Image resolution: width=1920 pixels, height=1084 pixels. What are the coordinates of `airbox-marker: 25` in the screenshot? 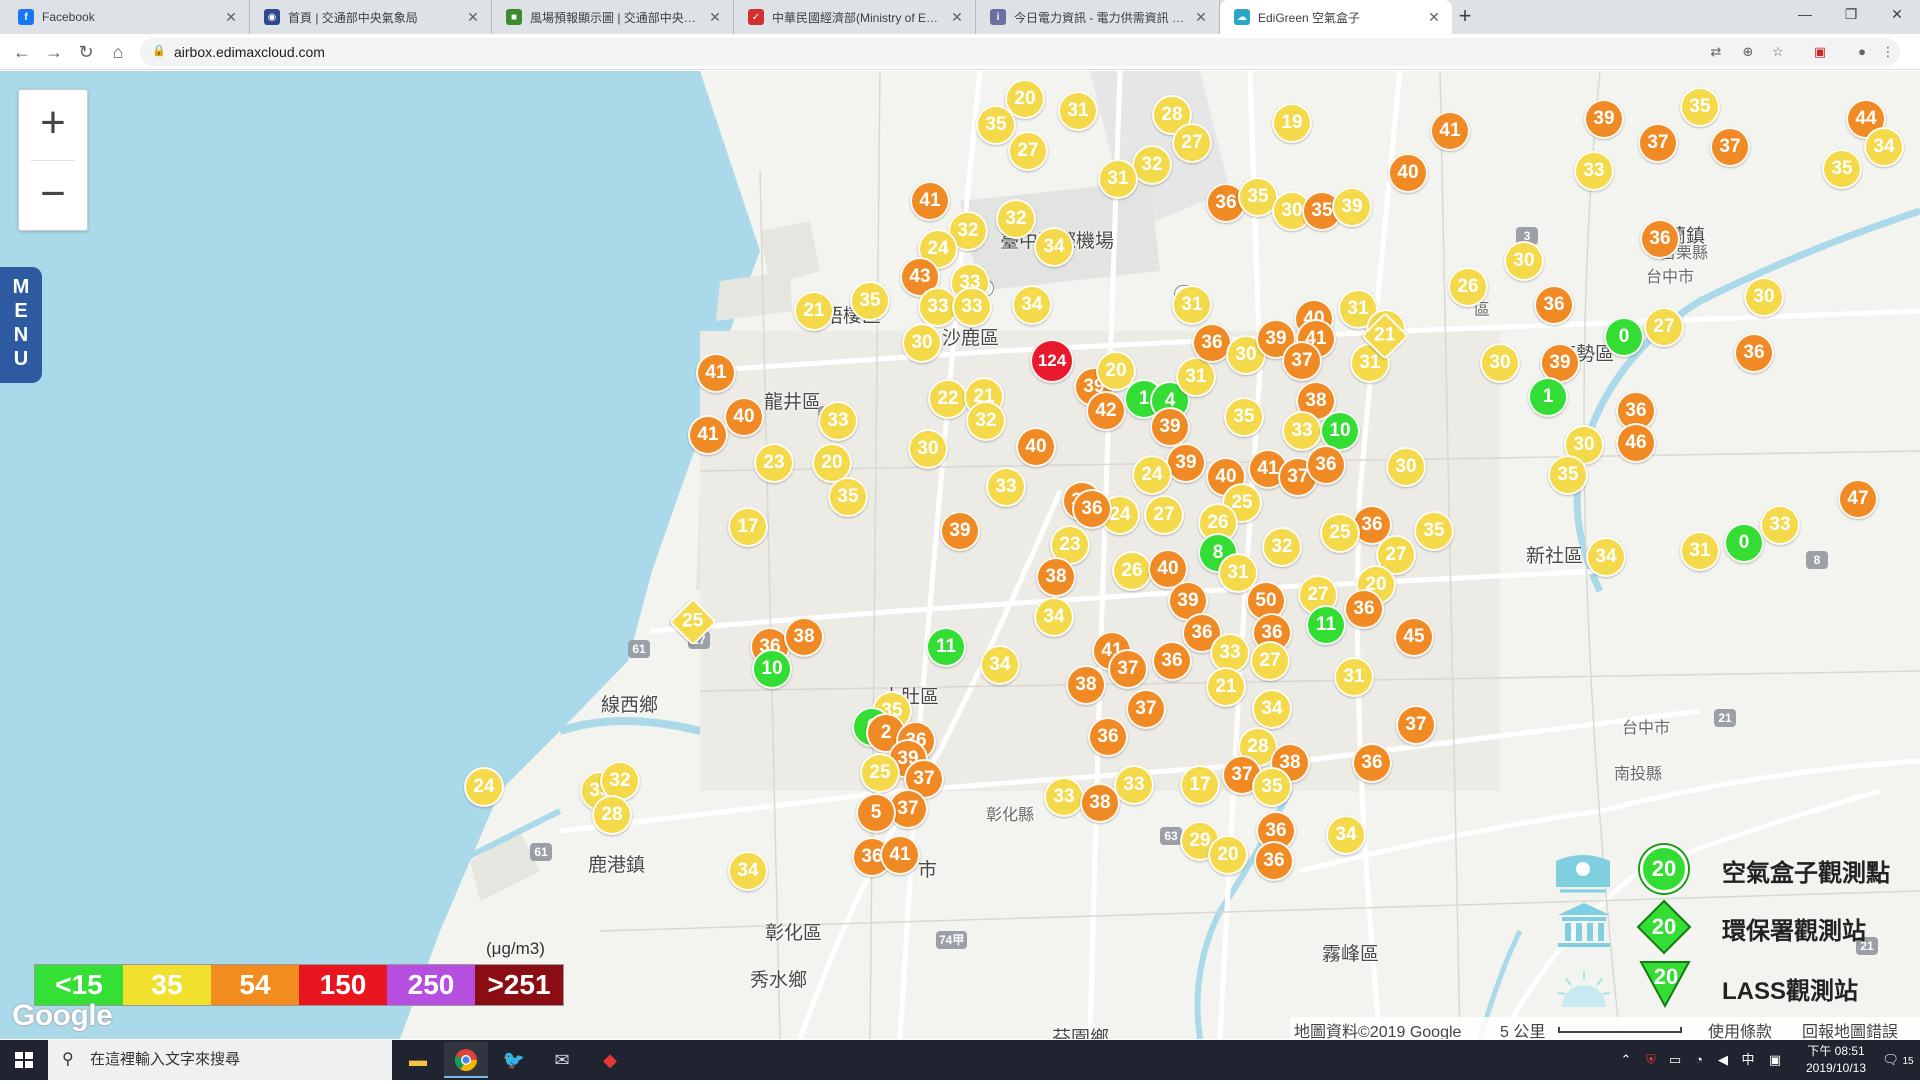 It's located at (1340, 533).